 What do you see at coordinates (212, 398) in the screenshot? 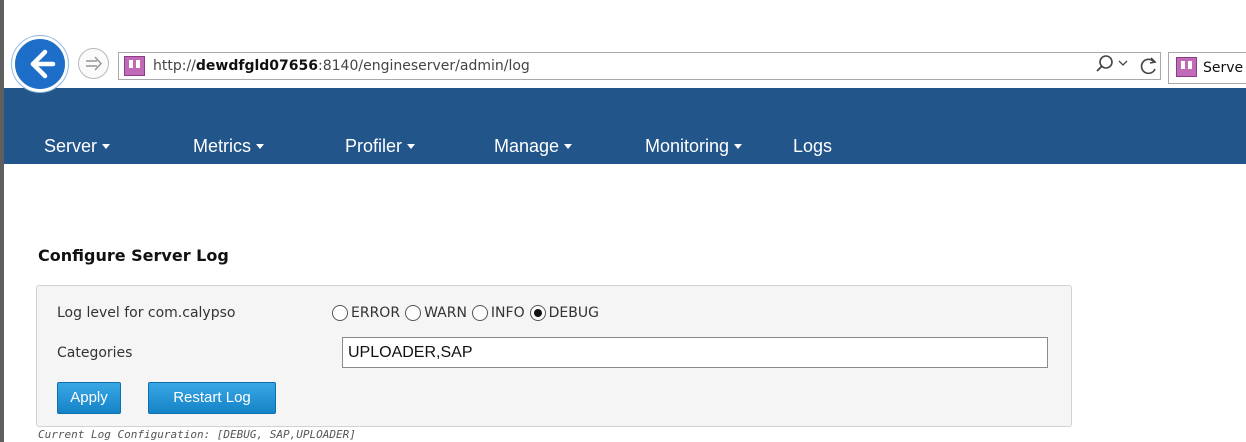
I see `restart-log-button: Restart Log` at bounding box center [212, 398].